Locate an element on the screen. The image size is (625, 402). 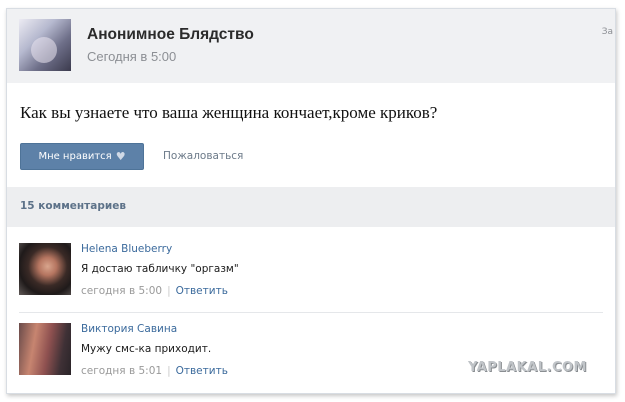
comment-author: Helena Blueberry is located at coordinates (126, 249).